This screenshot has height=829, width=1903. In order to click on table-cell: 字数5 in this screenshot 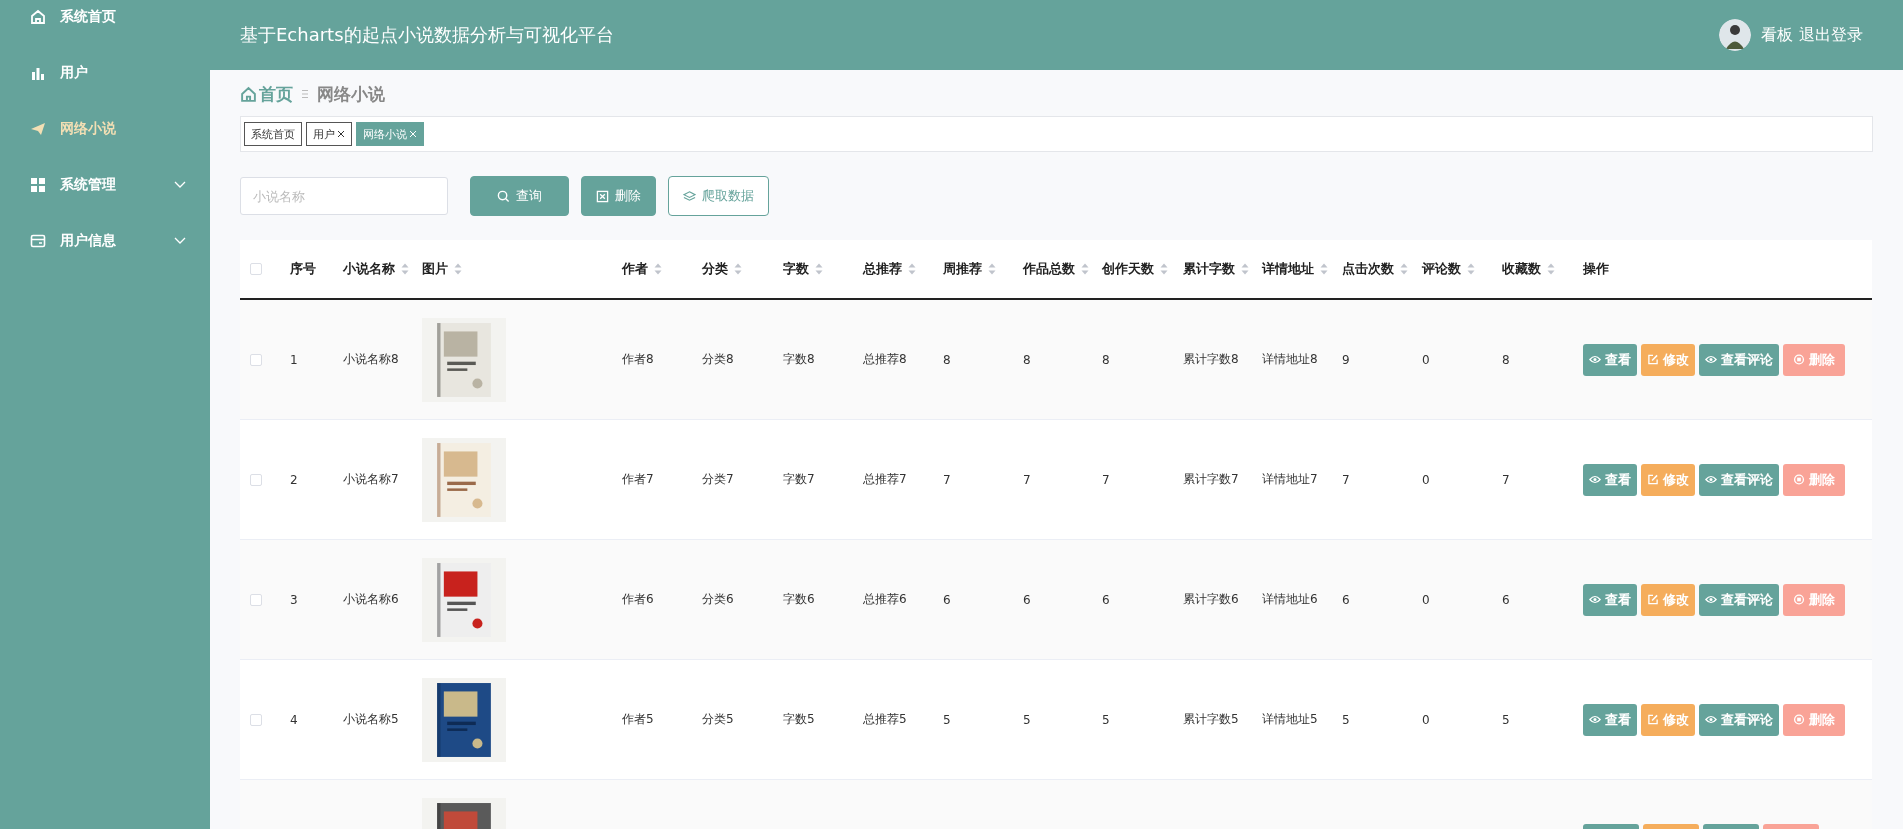, I will do `click(799, 719)`.